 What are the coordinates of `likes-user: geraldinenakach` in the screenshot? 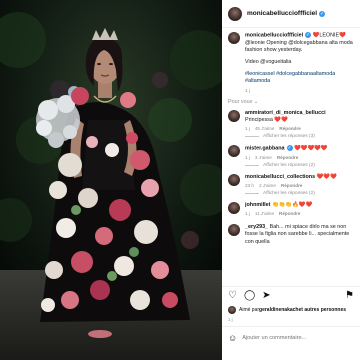 It's located at (278, 310).